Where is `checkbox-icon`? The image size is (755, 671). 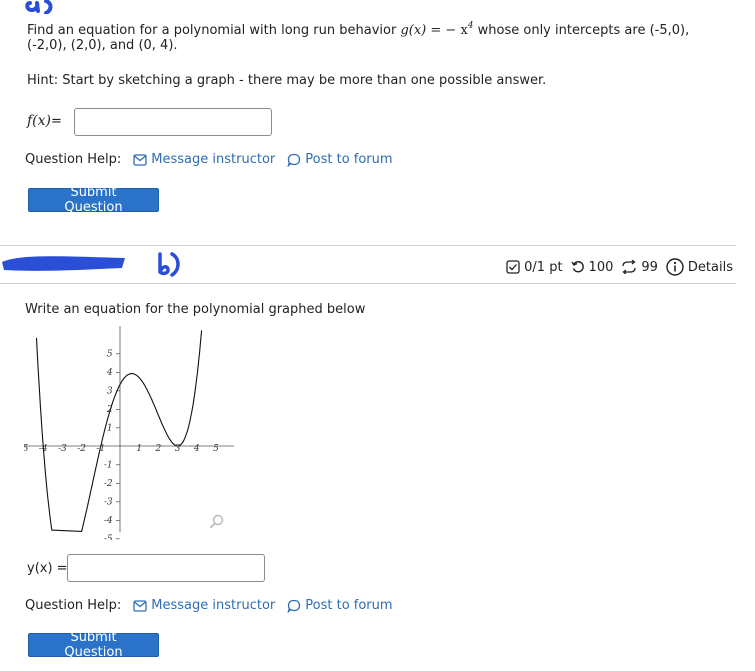 checkbox-icon is located at coordinates (513, 267).